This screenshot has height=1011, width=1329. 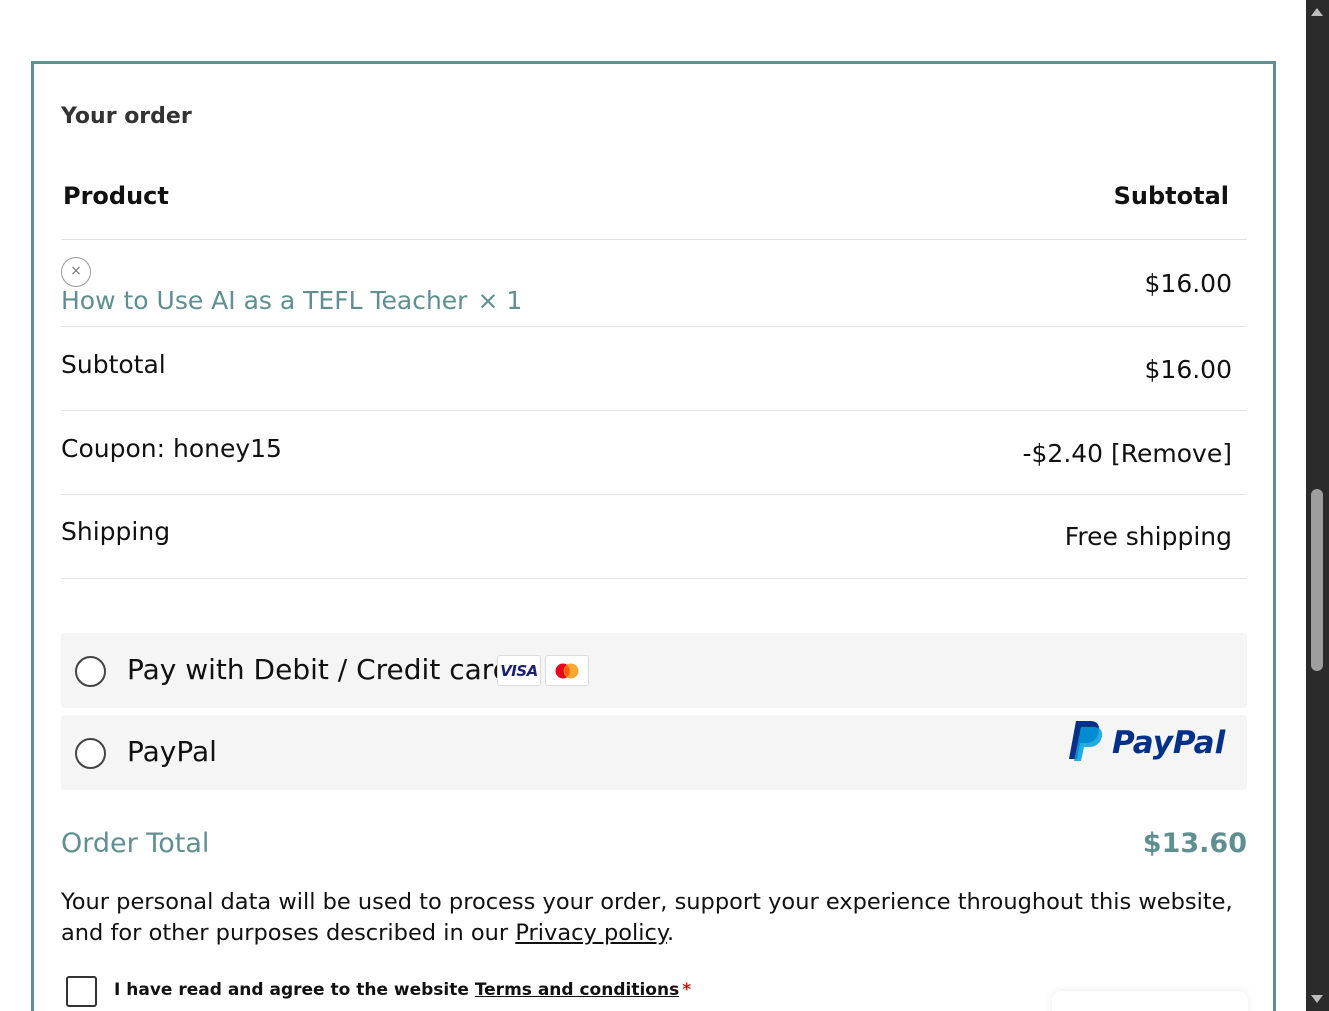 What do you see at coordinates (81, 991) in the screenshot?
I see `terms-checkbox` at bounding box center [81, 991].